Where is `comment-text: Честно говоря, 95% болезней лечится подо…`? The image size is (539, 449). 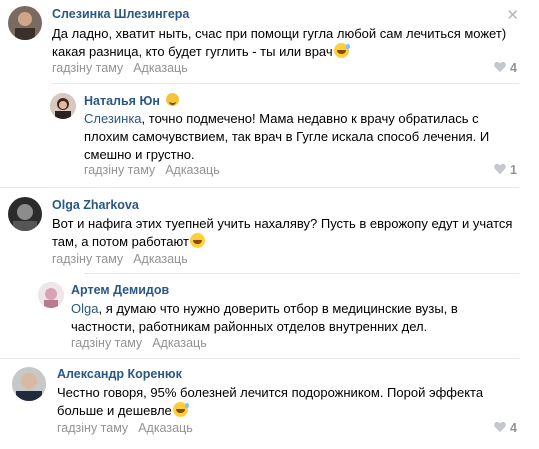
comment-text: Честно говоря, 95% болезней лечится подо… is located at coordinates (270, 401).